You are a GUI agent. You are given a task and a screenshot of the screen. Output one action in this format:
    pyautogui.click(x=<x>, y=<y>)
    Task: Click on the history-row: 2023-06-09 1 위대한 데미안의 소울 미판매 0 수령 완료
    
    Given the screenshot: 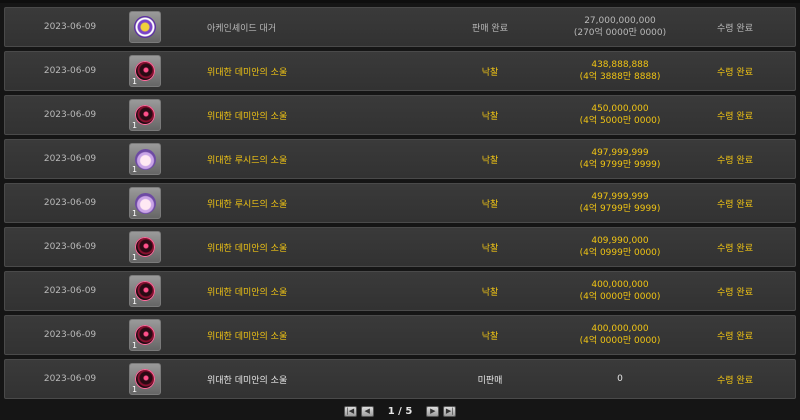 What is the action you would take?
    pyautogui.click(x=400, y=379)
    